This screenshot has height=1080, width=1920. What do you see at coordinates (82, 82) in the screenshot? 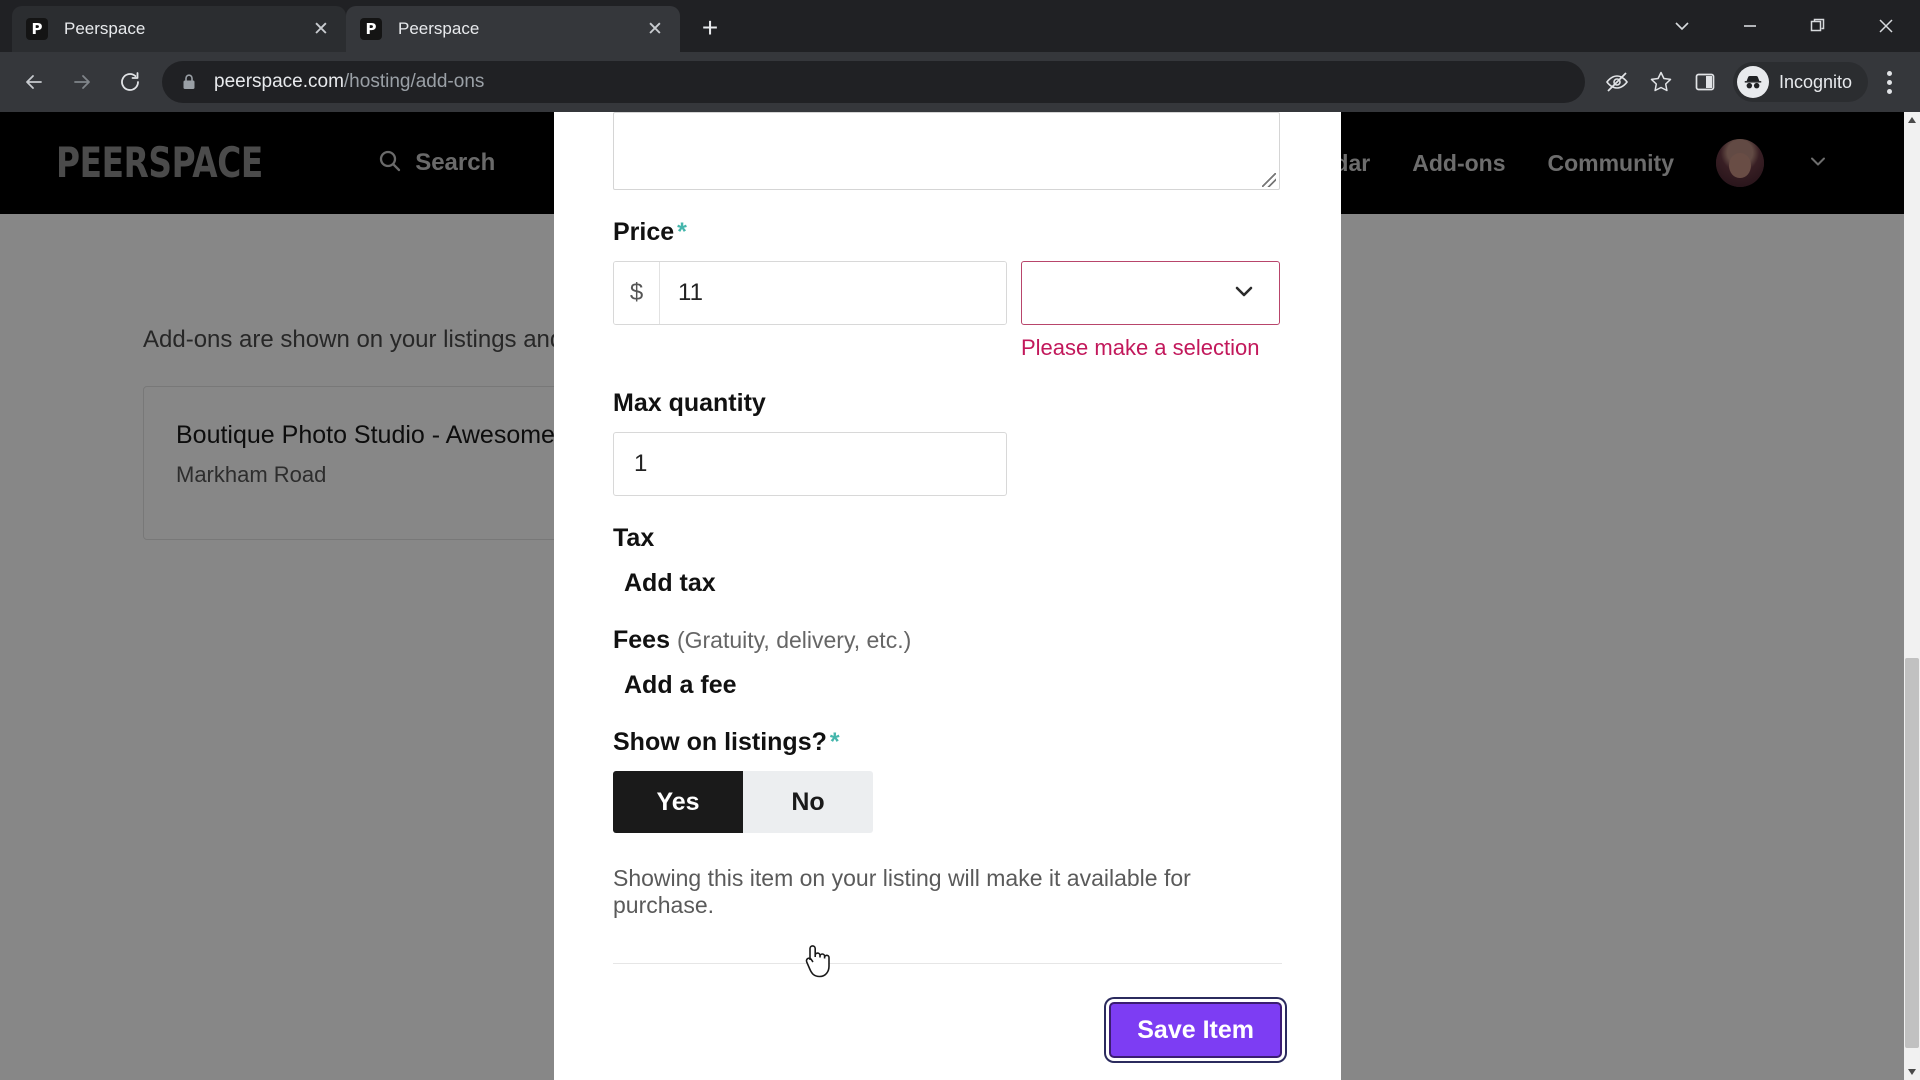
I see `forward-arrow-icon` at bounding box center [82, 82].